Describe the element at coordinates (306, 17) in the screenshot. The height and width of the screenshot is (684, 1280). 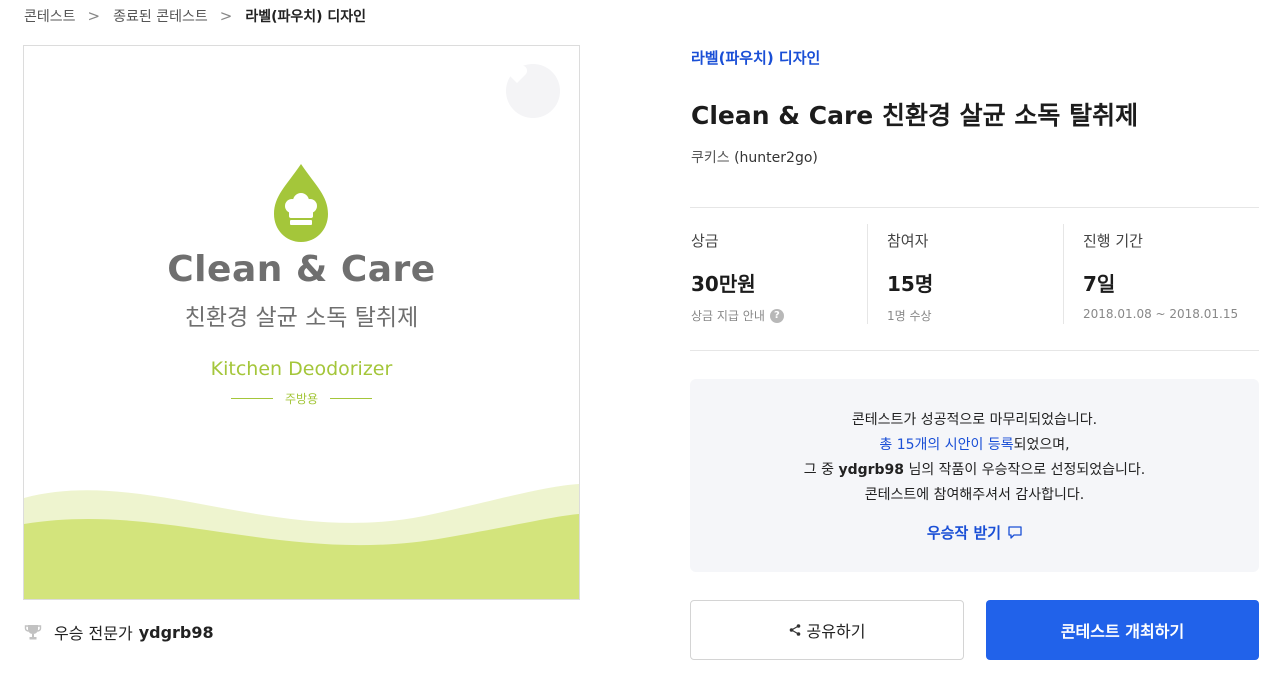
I see `breadcrumb-item-current: 라벨(파우치) 디자인` at that location.